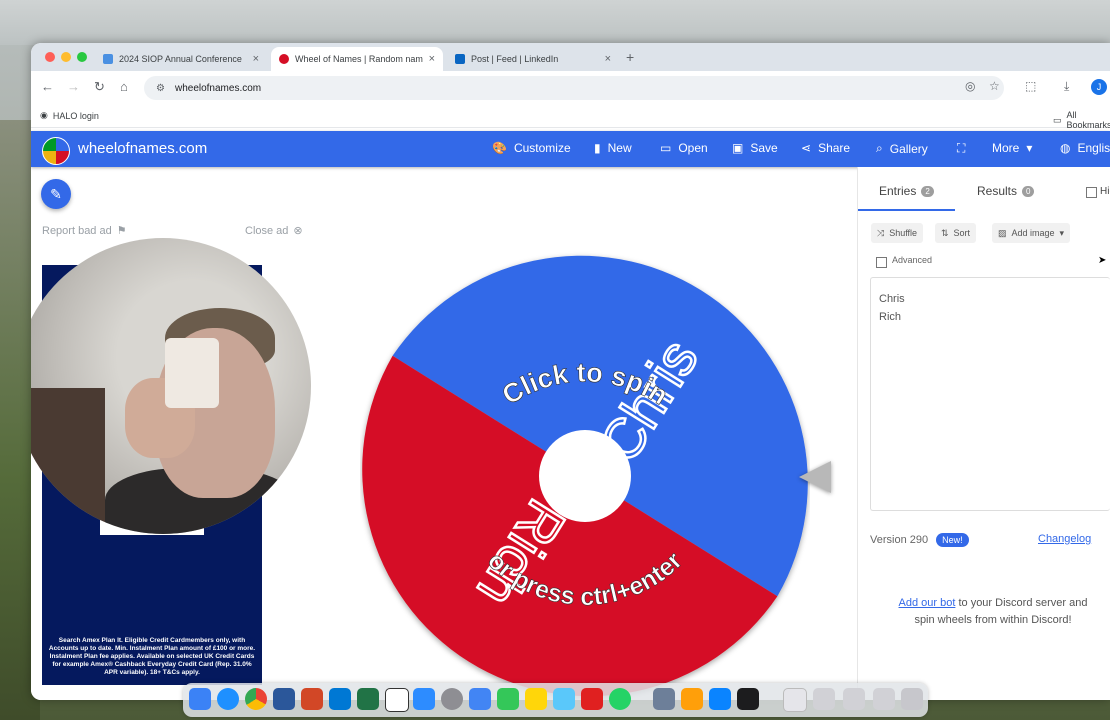  What do you see at coordinates (82, 57) in the screenshot?
I see `maximize-window-button` at bounding box center [82, 57].